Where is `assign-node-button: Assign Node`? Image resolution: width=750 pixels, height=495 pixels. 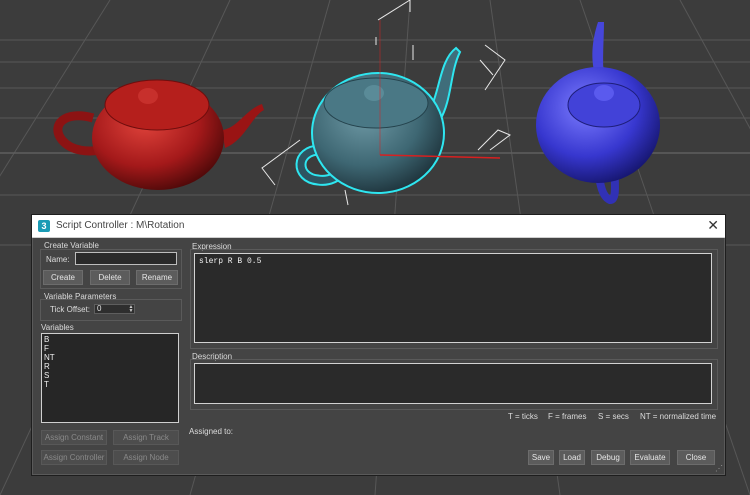 assign-node-button: Assign Node is located at coordinates (146, 457).